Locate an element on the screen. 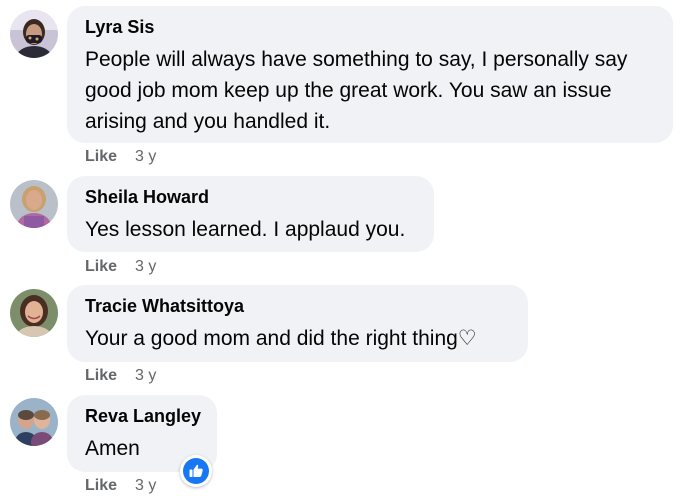  comment-author: Lyra Sis is located at coordinates (370, 27).